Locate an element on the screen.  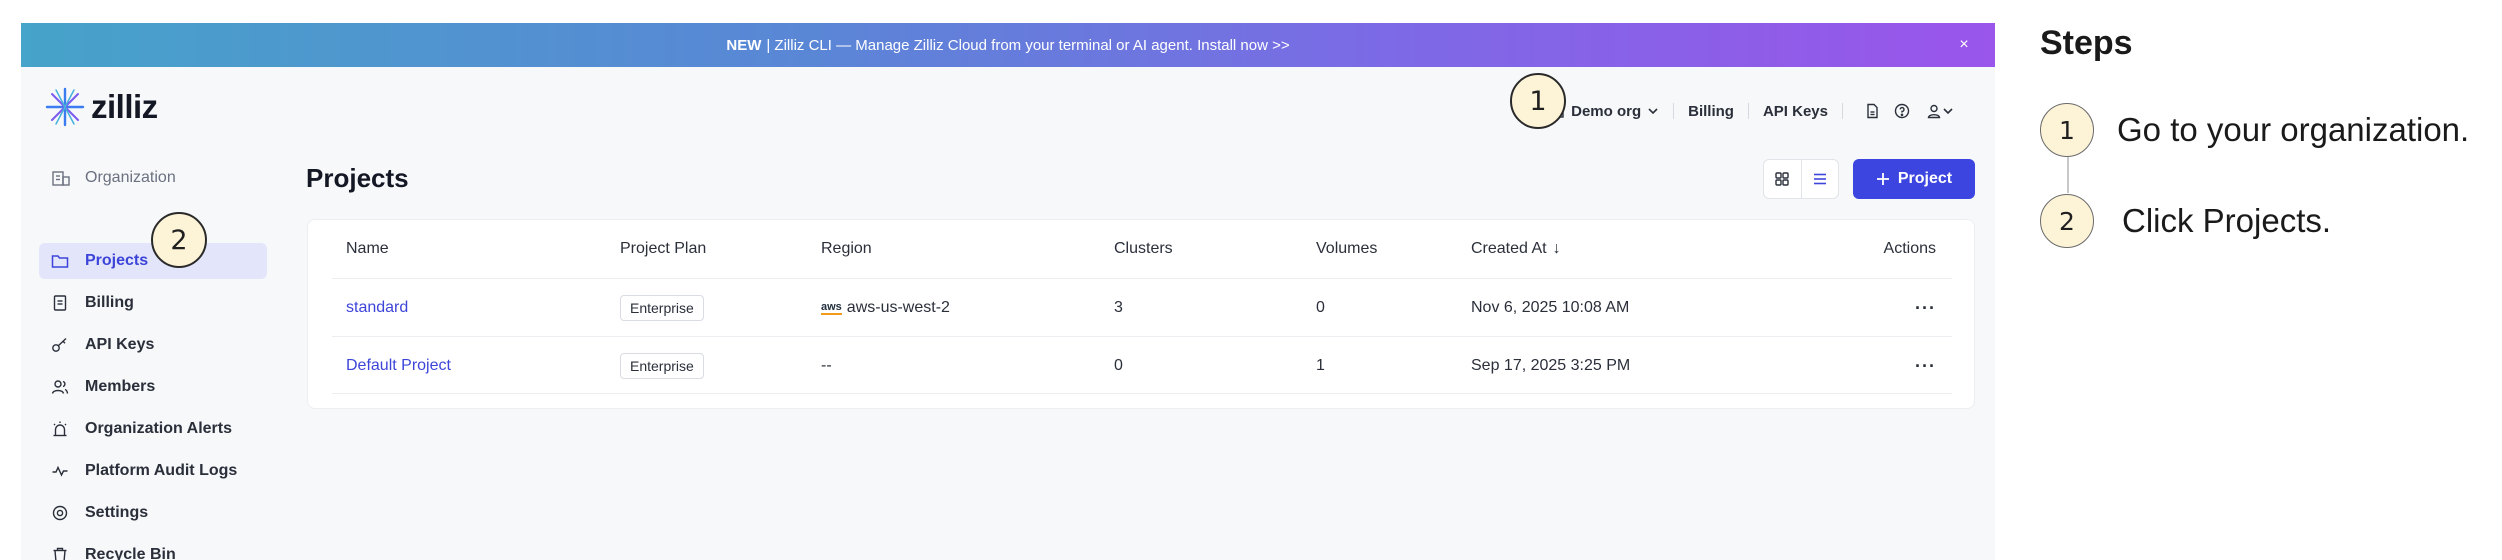
column-header-actions: Actions is located at coordinates (1909, 248).